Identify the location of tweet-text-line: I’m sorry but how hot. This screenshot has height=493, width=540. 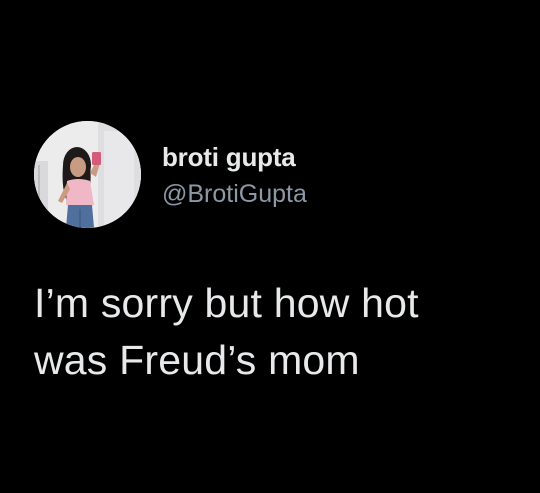
(226, 303).